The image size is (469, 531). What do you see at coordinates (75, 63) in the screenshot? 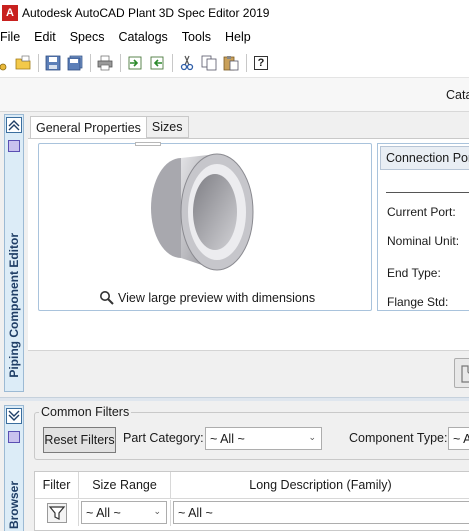
I see `save-all-icon` at bounding box center [75, 63].